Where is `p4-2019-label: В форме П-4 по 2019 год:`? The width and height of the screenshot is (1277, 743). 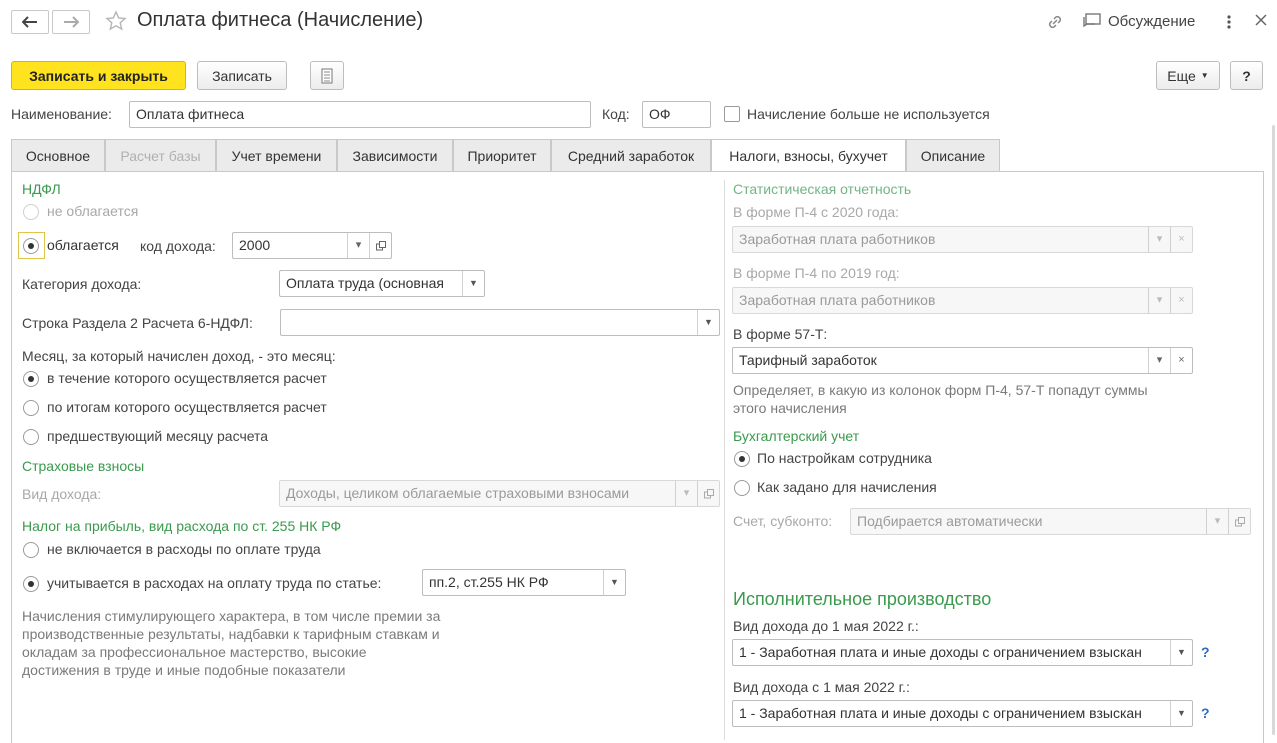 p4-2019-label: В форме П-4 по 2019 год: is located at coordinates (816, 273).